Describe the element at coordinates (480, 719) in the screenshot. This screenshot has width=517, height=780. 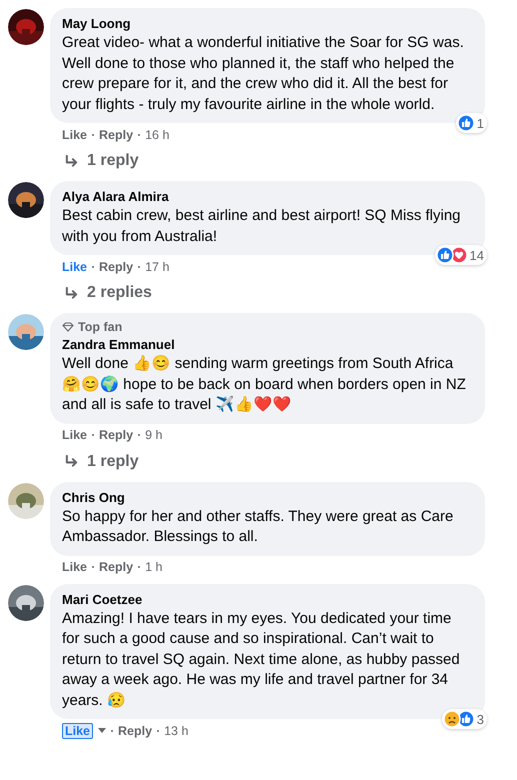
I see `reaction-count: 3` at that location.